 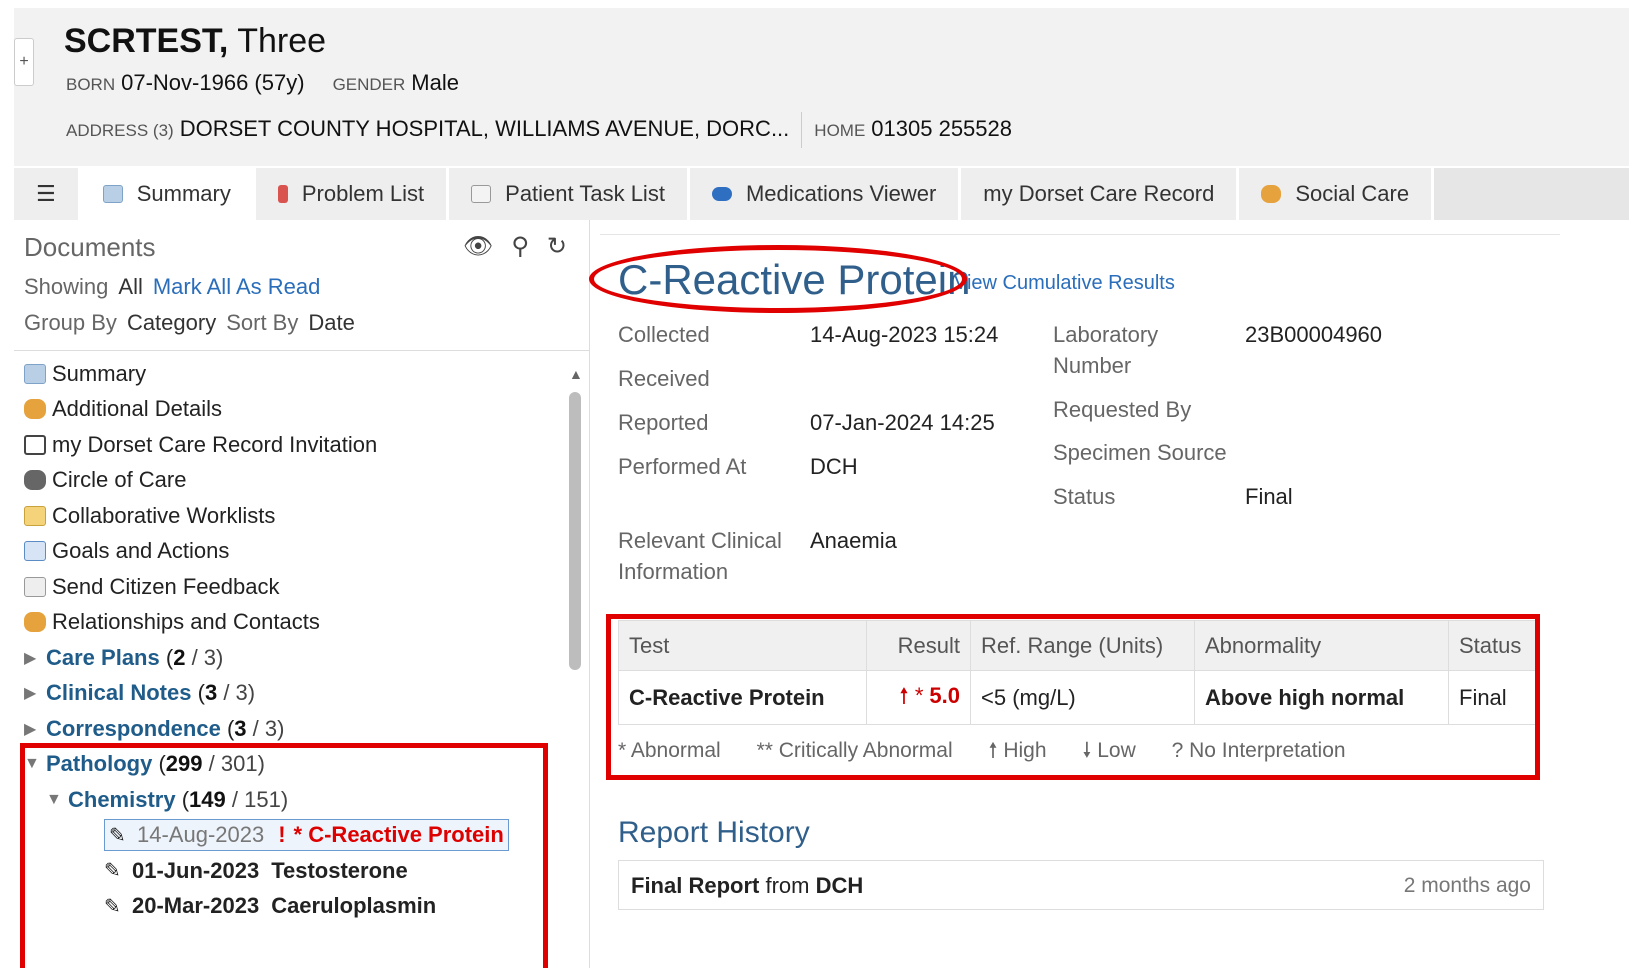 I want to click on task-list-icon, so click(x=481, y=194).